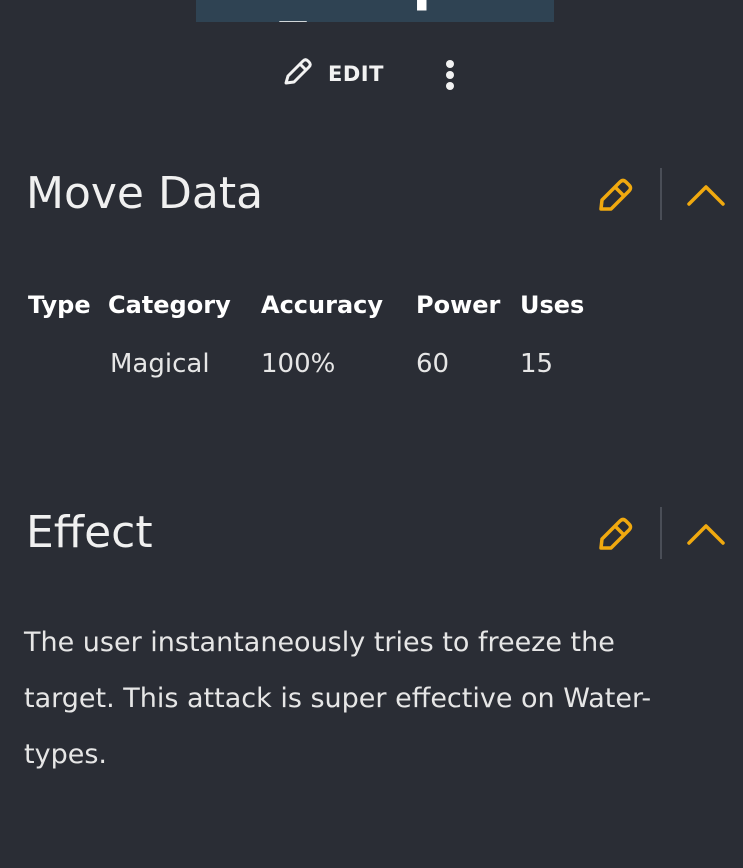 The width and height of the screenshot is (743, 868). What do you see at coordinates (356, 74) in the screenshot?
I see `edit-button-label: EDIT` at bounding box center [356, 74].